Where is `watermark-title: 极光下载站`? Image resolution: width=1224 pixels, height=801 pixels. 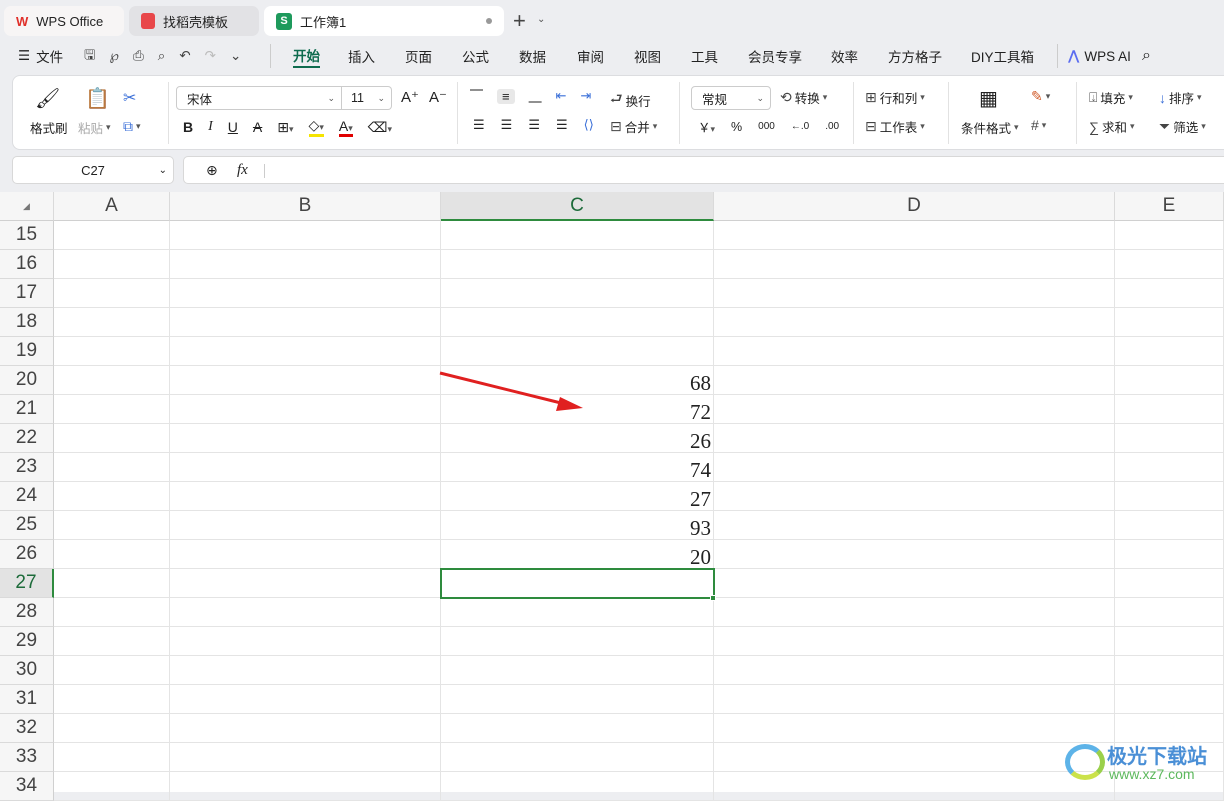 watermark-title: 极光下载站 is located at coordinates (1157, 757).